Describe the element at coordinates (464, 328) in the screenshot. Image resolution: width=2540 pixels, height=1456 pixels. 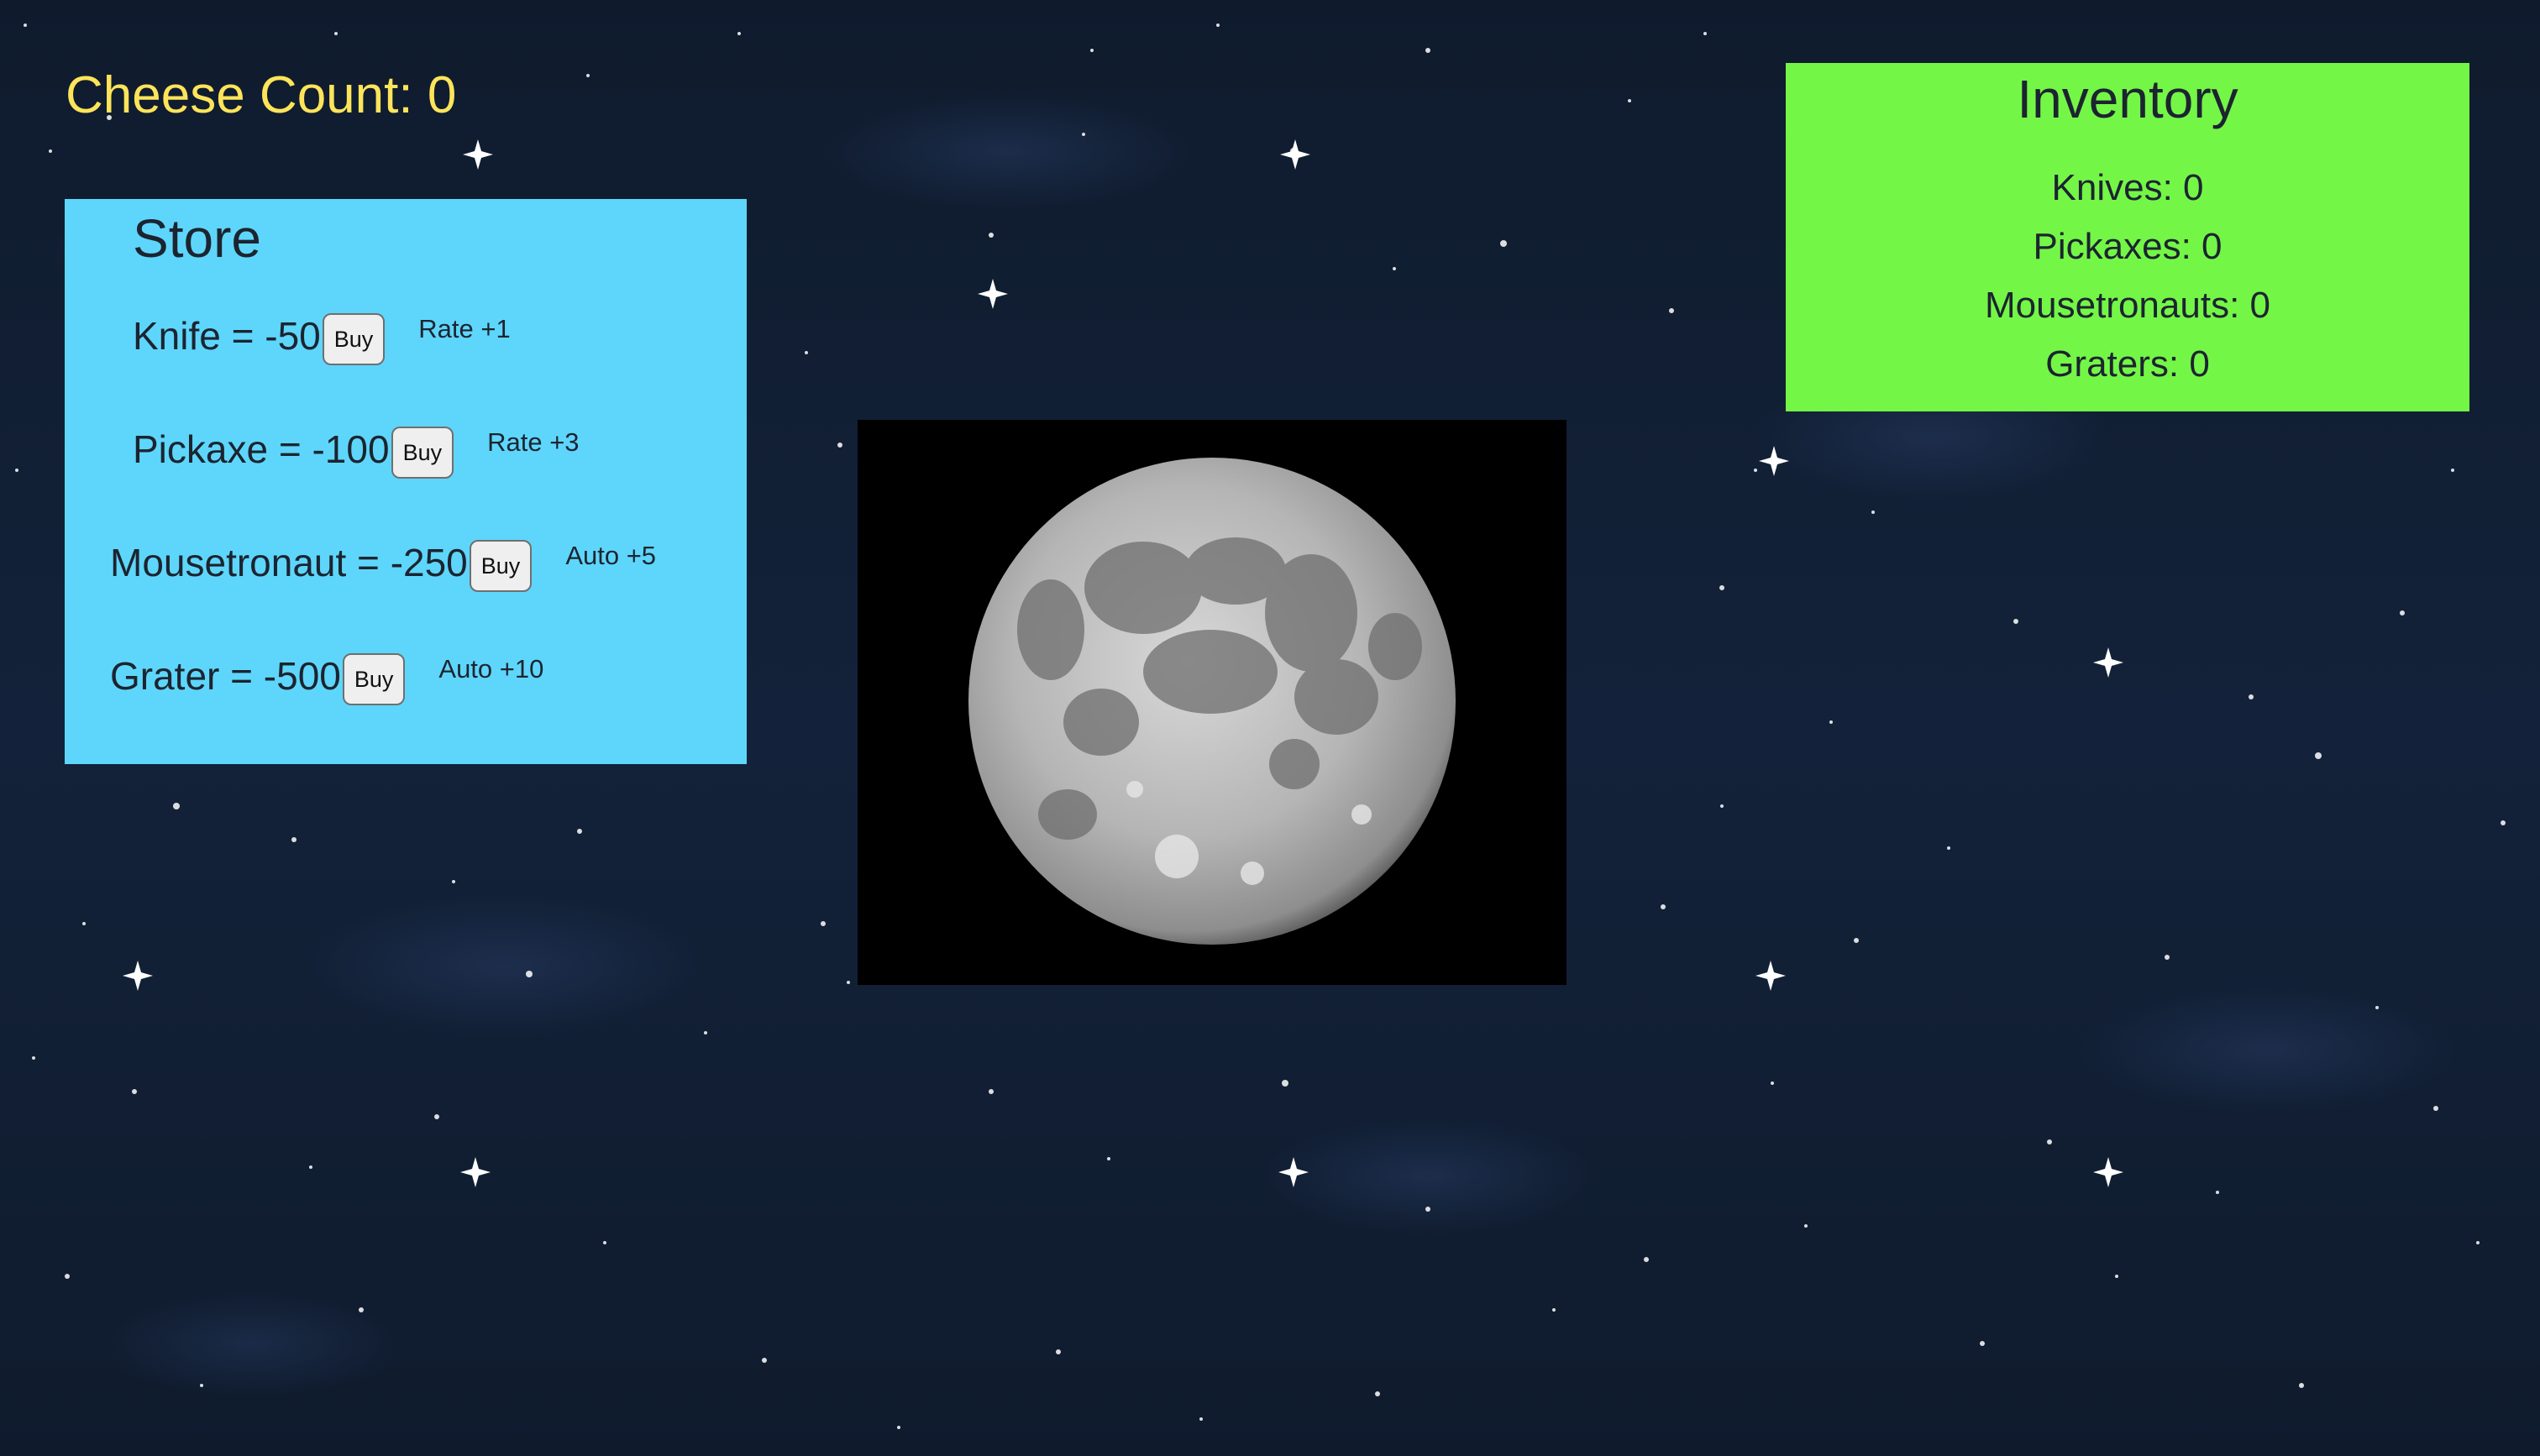
I see `store-item-effect: Rate +1` at that location.